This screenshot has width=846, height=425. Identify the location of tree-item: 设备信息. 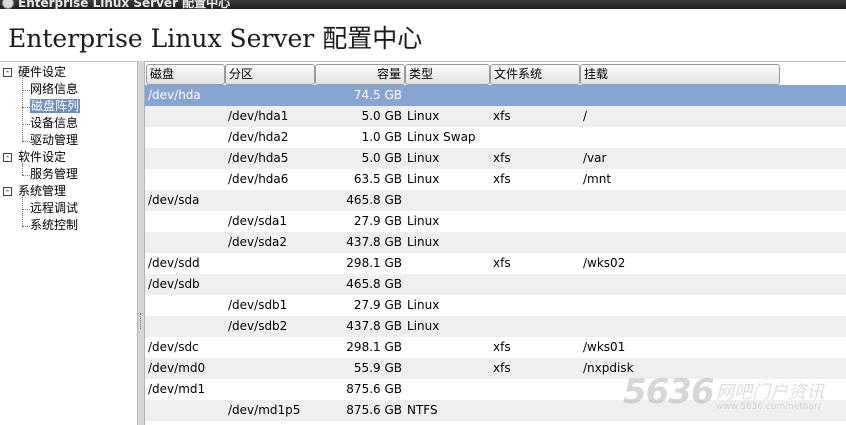
(54, 123).